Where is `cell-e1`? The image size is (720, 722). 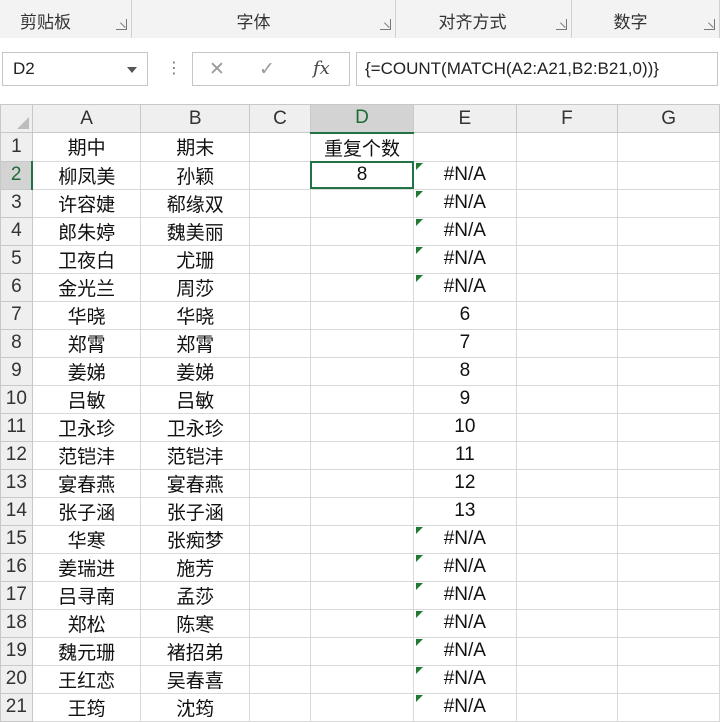
cell-e1 is located at coordinates (465, 147).